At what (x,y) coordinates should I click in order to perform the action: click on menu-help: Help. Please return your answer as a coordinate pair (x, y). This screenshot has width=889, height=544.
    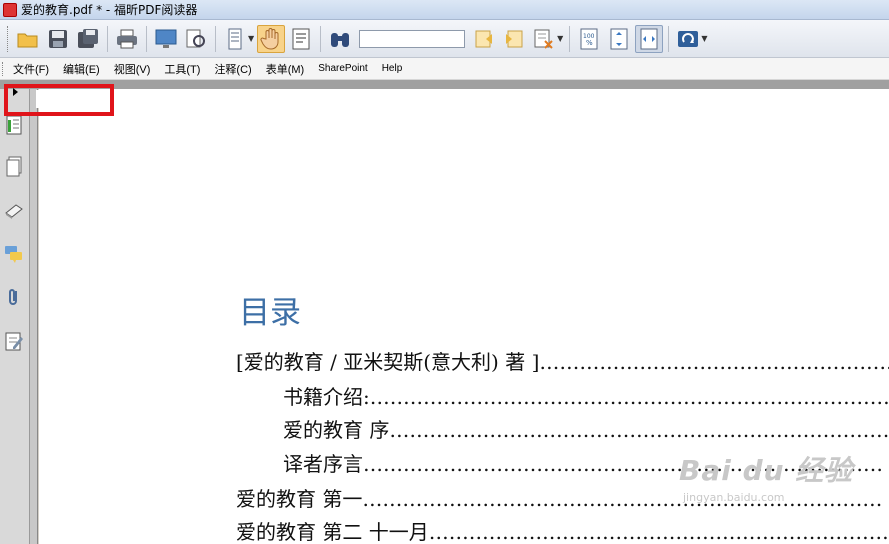
    Looking at the image, I should click on (392, 68).